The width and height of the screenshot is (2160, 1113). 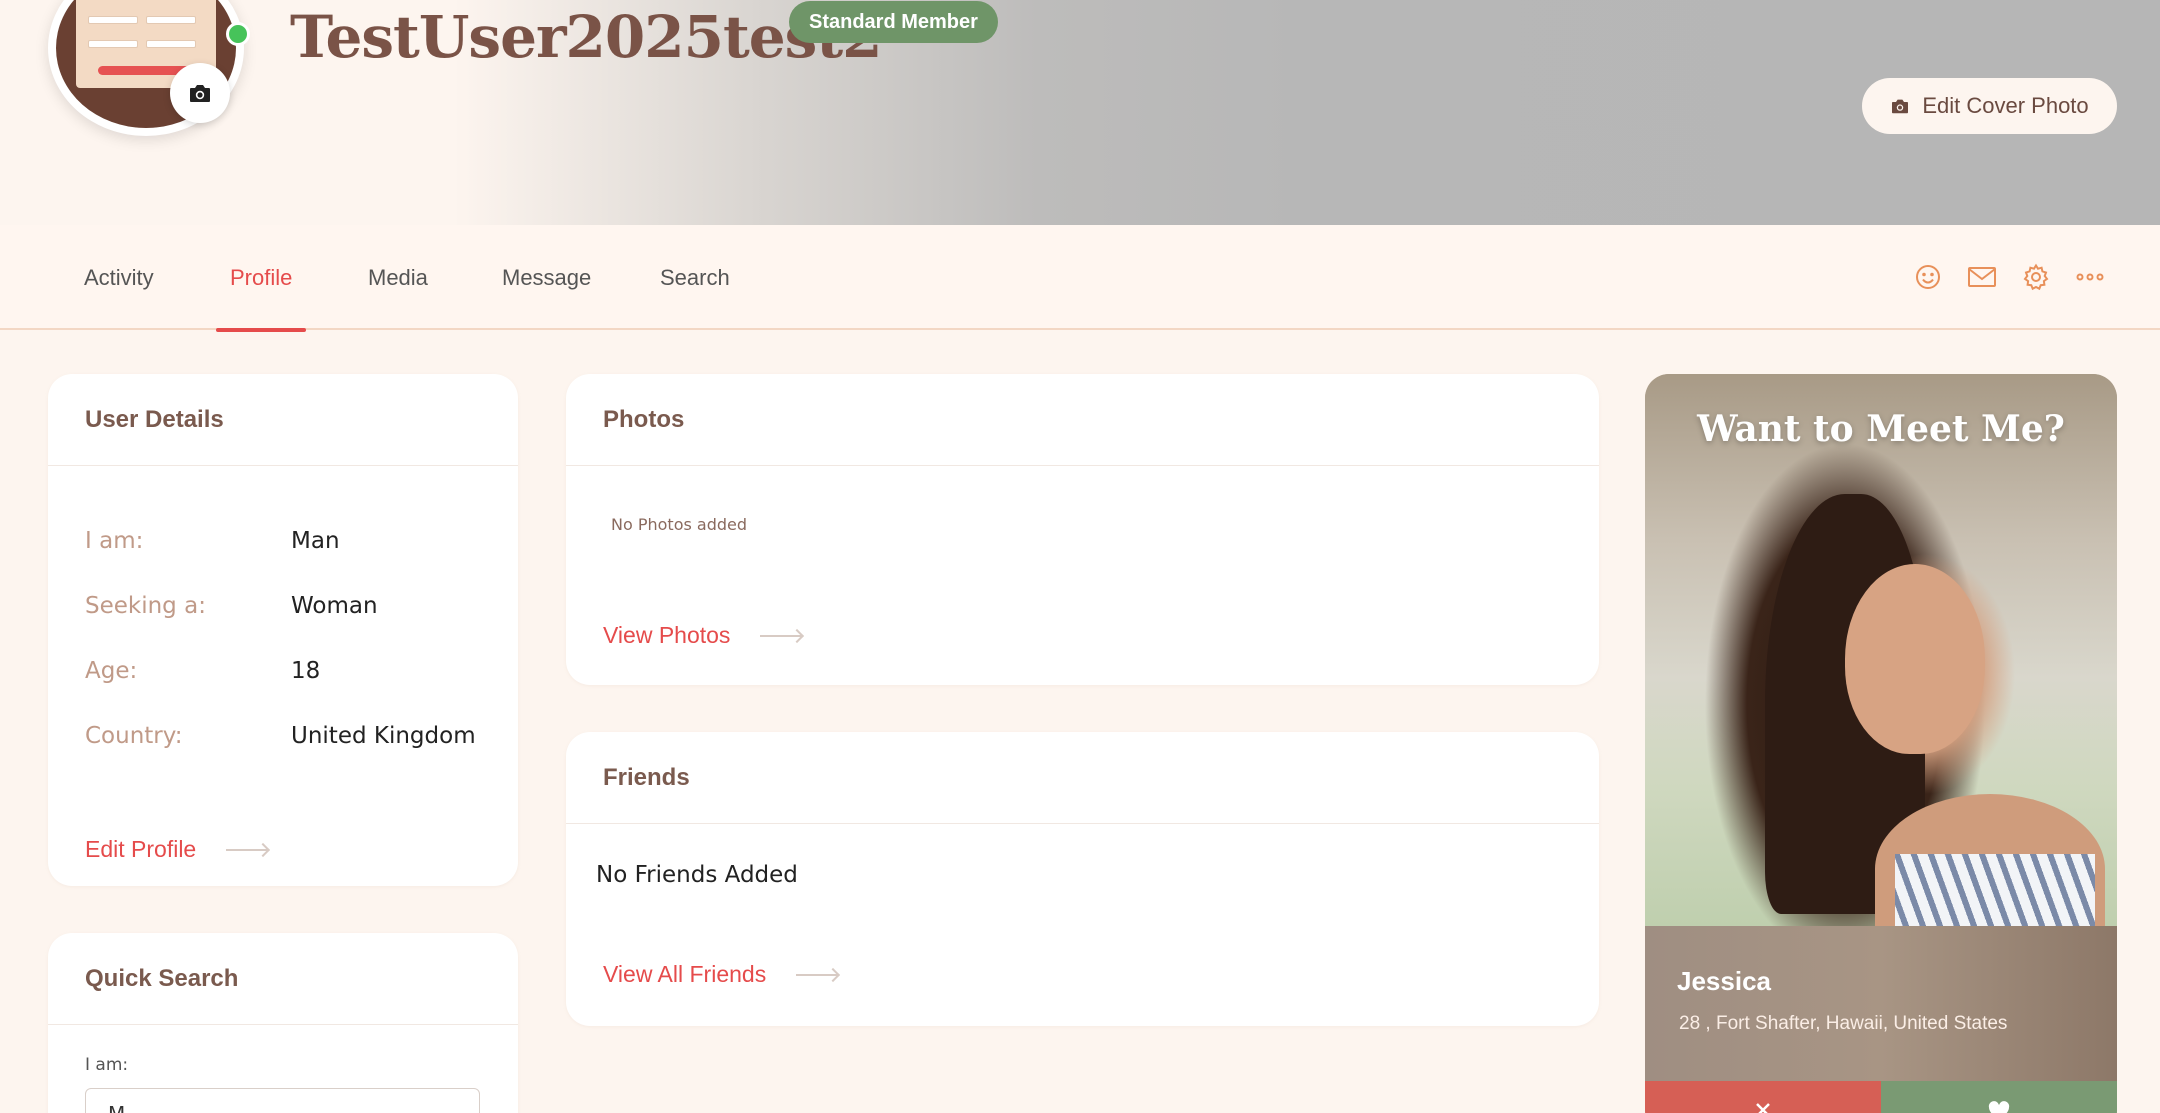 What do you see at coordinates (685, 974) in the screenshot?
I see `view-all-friends-label: View All Friends` at bounding box center [685, 974].